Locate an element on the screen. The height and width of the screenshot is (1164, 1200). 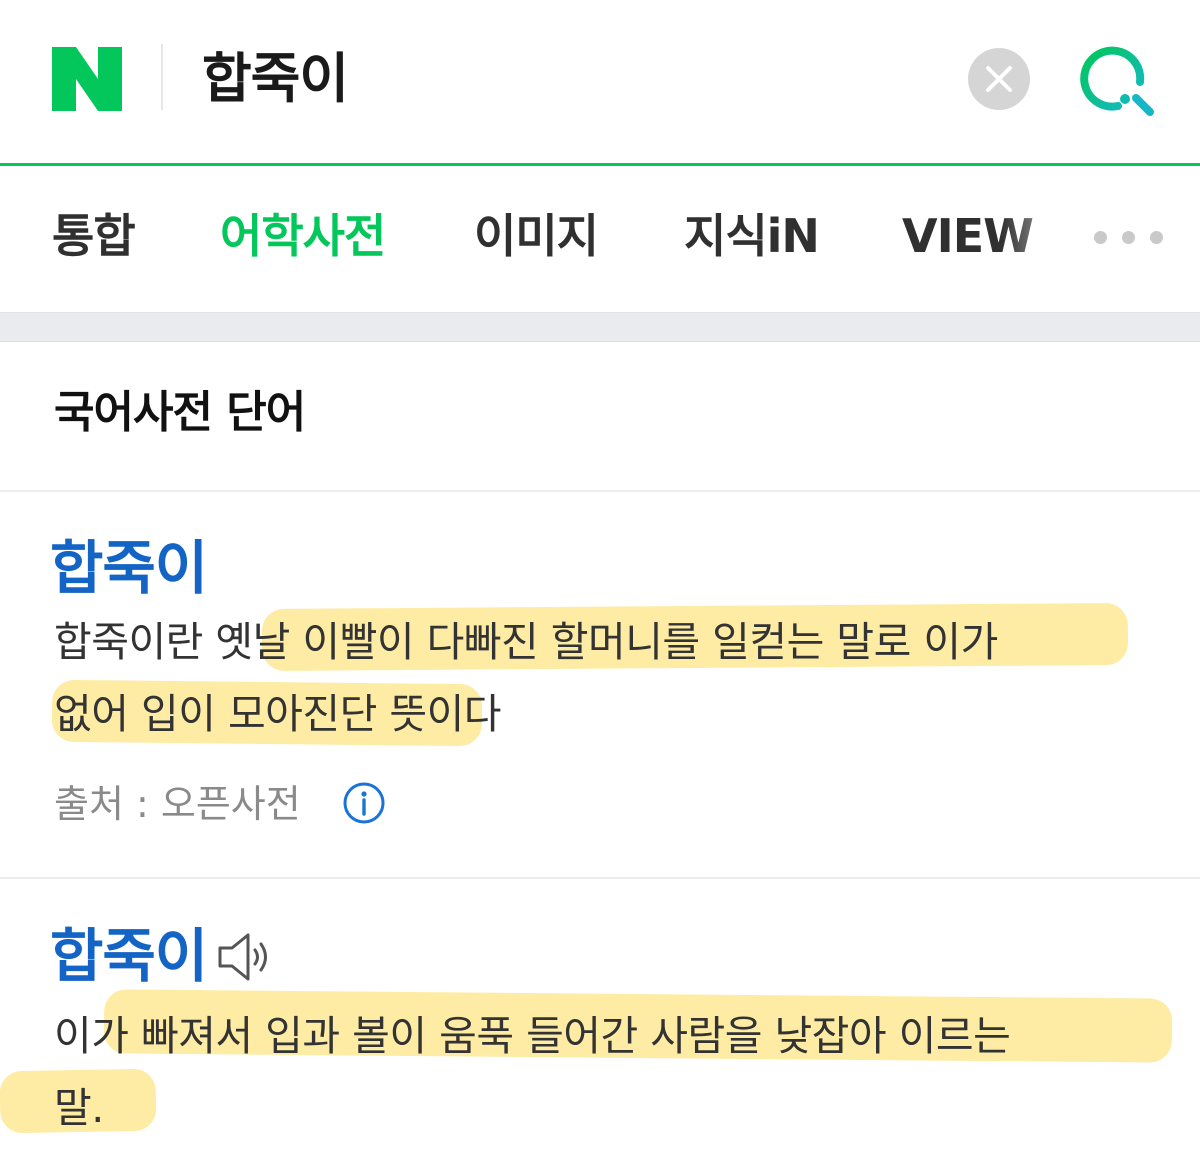
search-input: 합죽이 is located at coordinates (275, 79).